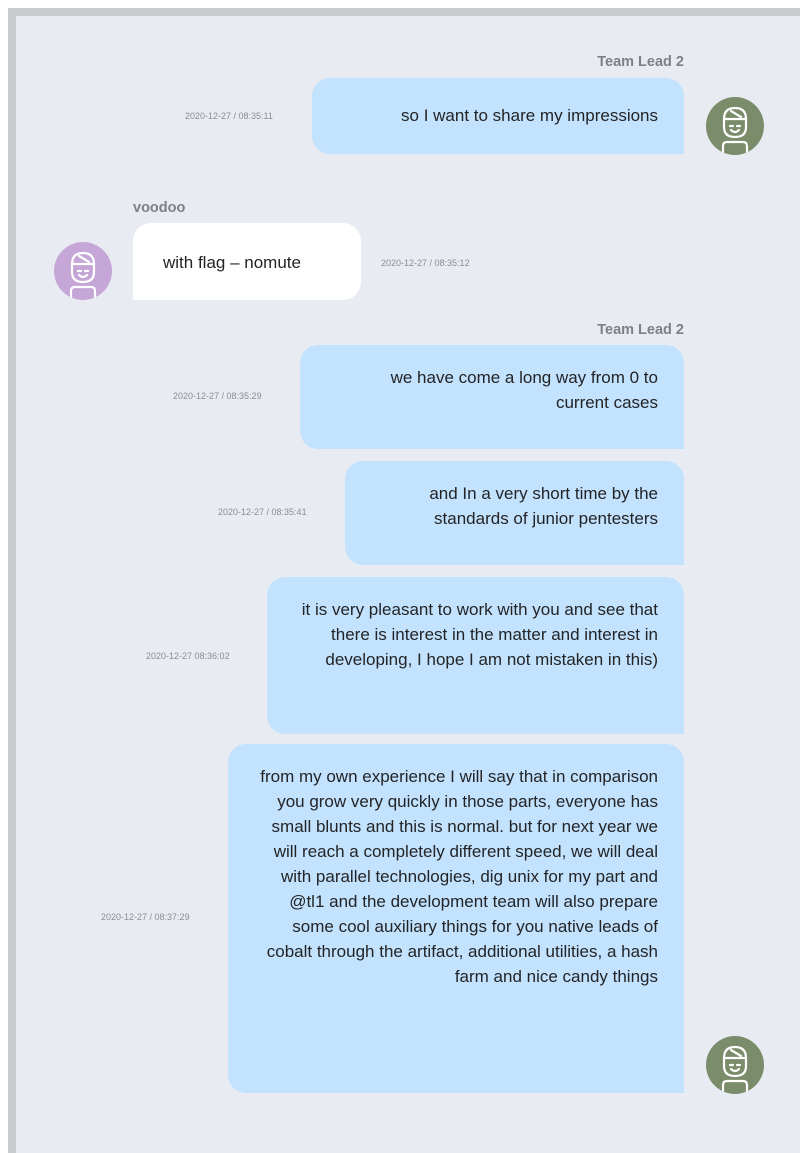 The image size is (800, 1153). Describe the element at coordinates (217, 396) in the screenshot. I see `message-timestamp: 2020-12-27 / 08:35:29` at that location.